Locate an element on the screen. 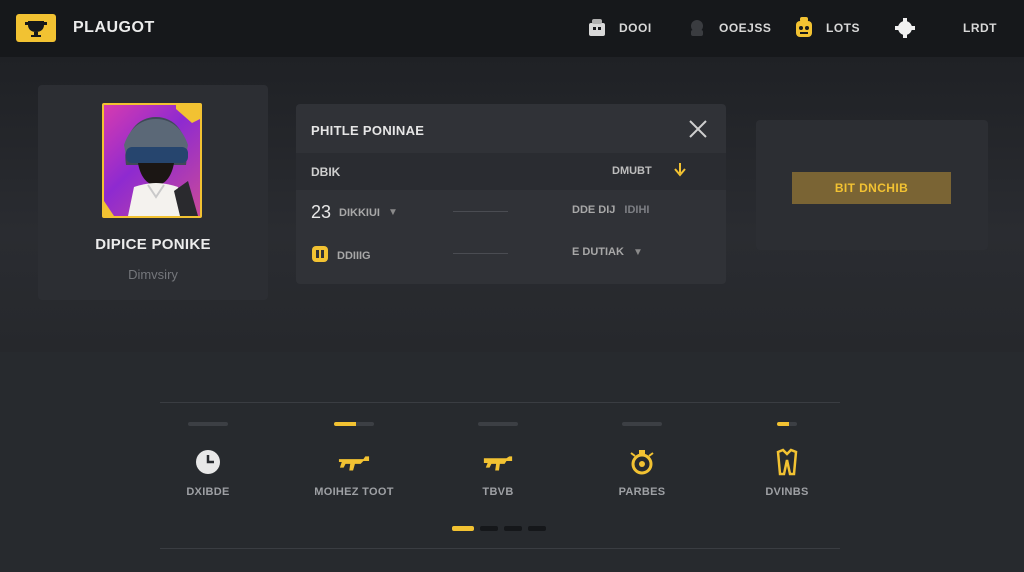  nav-item-label: LOTS is located at coordinates (843, 28).